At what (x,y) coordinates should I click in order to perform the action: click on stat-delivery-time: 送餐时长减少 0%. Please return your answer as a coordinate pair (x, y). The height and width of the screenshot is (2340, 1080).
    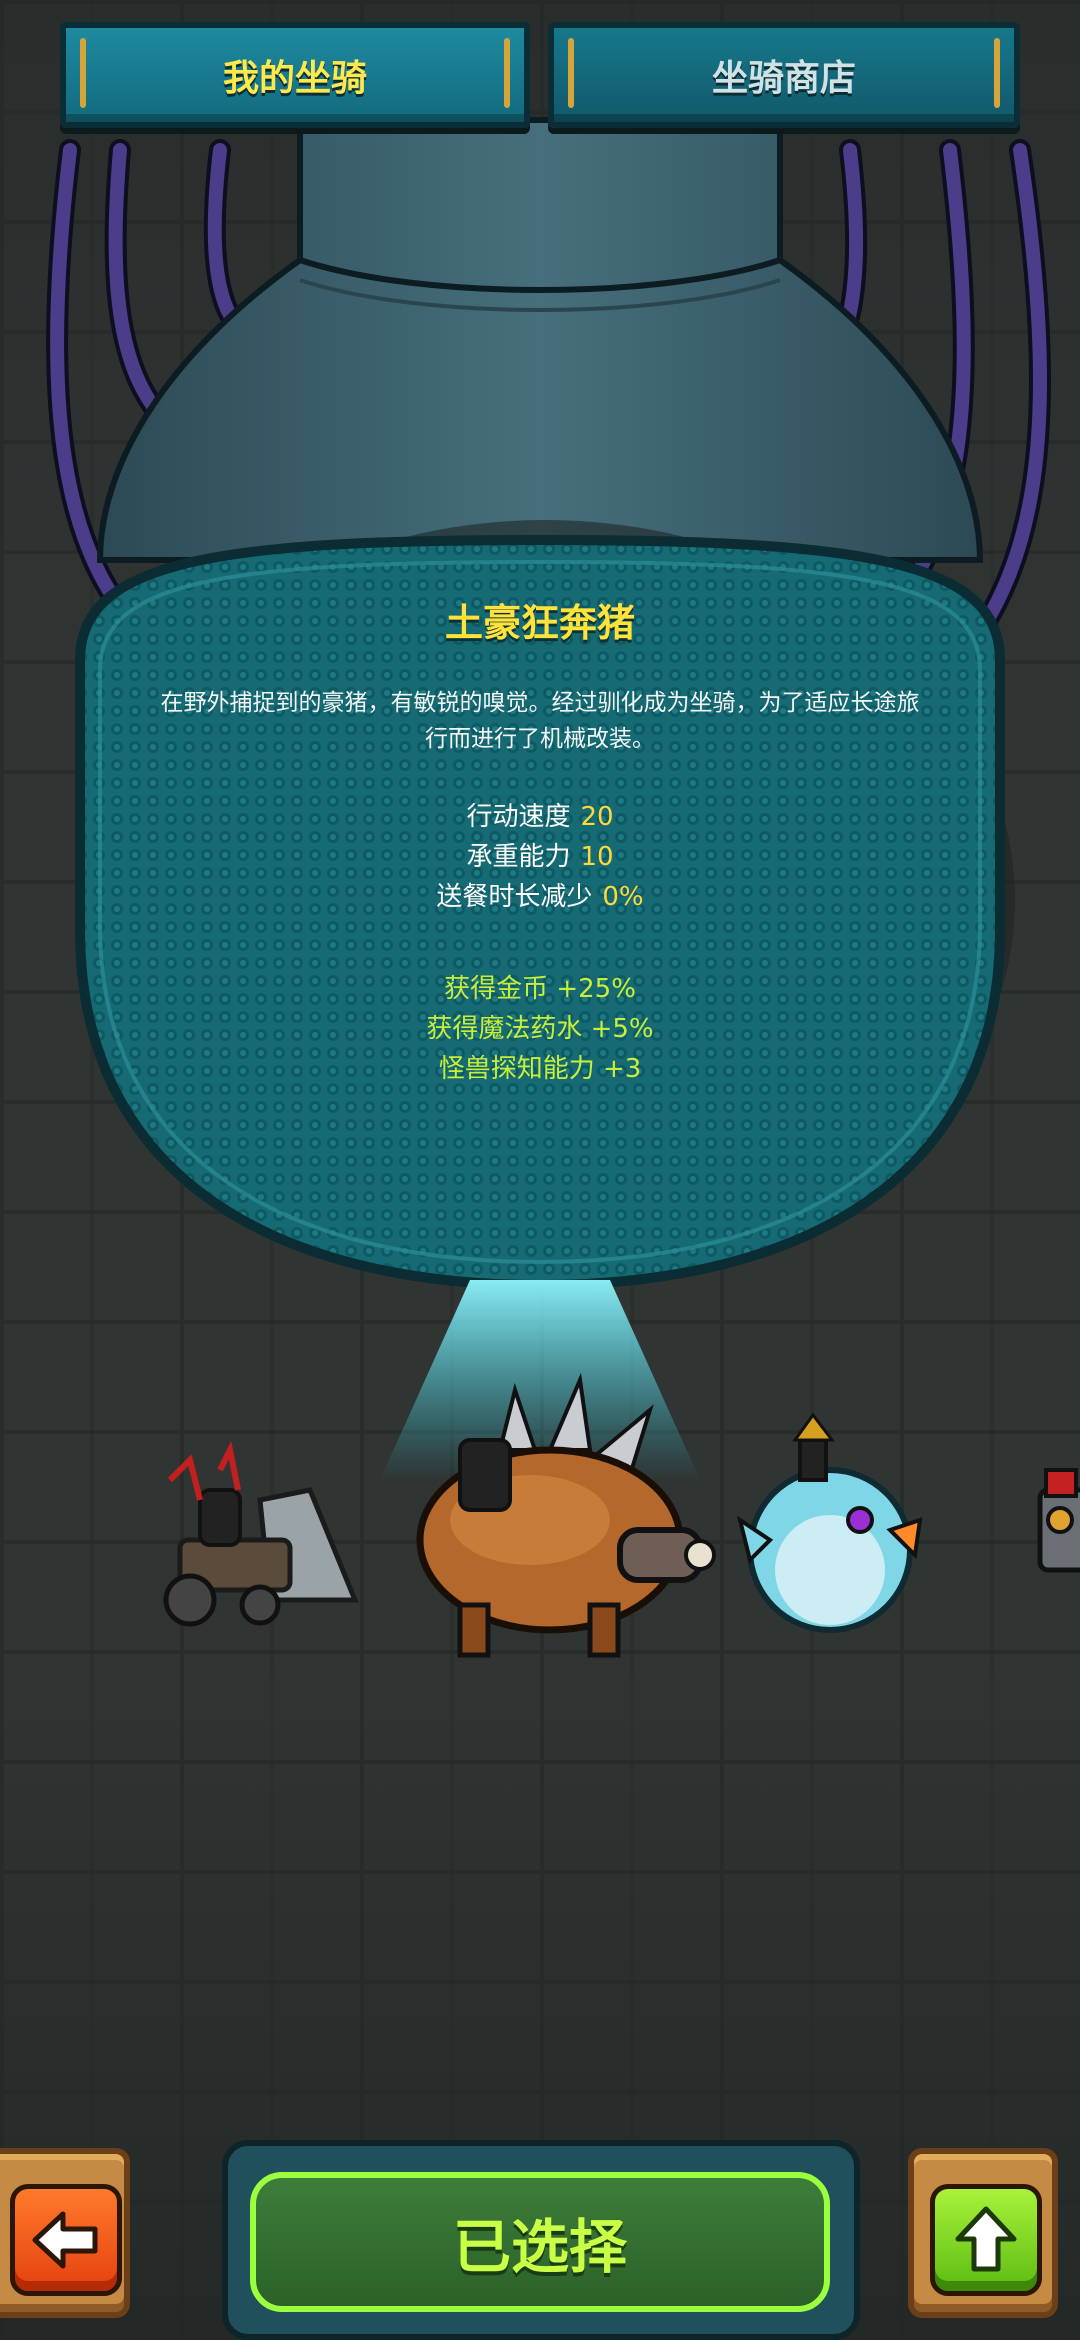
    Looking at the image, I should click on (540, 897).